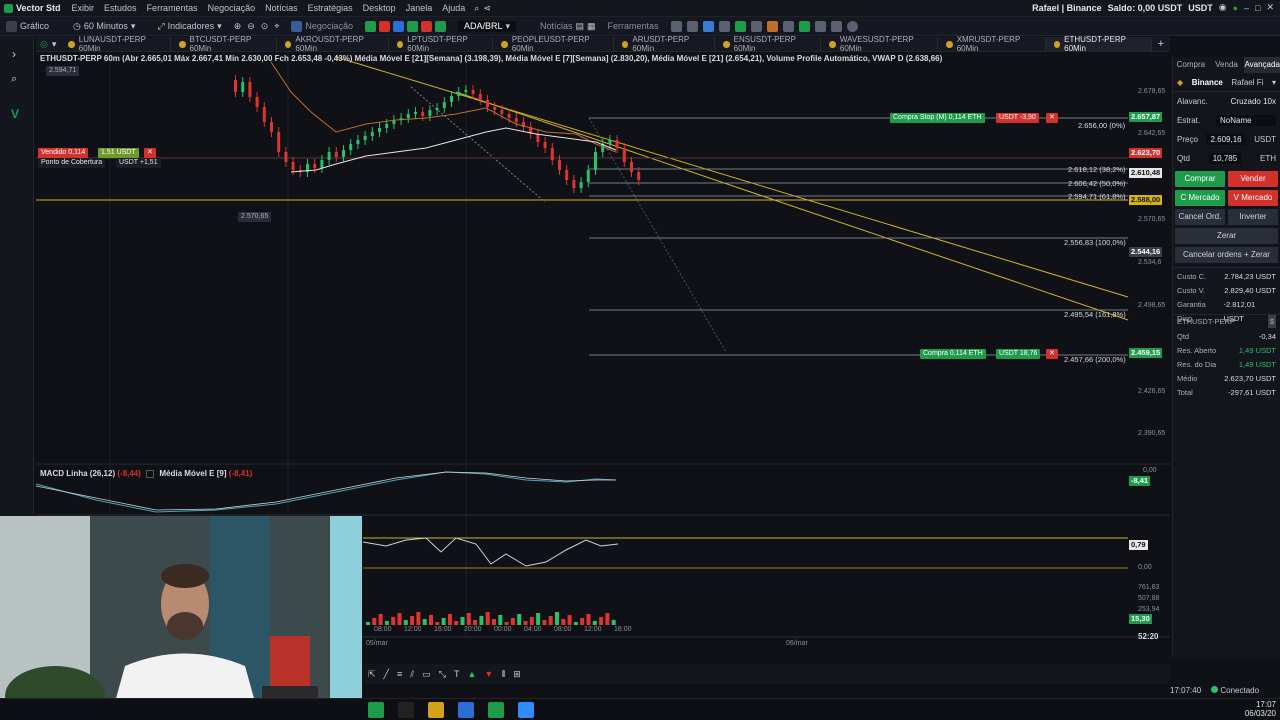 The image size is (1280, 720). I want to click on zoom-fit-icon: ⊙, so click(265, 26).